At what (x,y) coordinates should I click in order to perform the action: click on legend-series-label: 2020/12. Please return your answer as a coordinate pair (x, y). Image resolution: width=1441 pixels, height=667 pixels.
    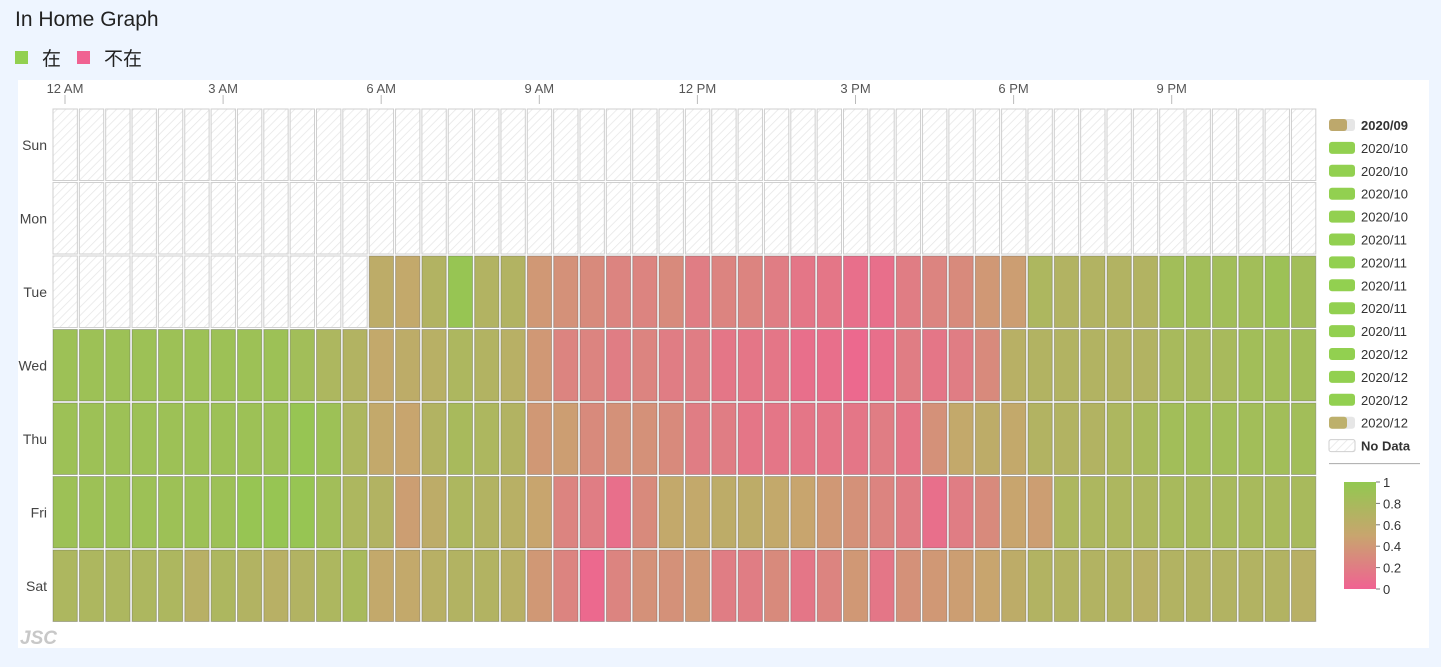
    Looking at the image, I should click on (1384, 377).